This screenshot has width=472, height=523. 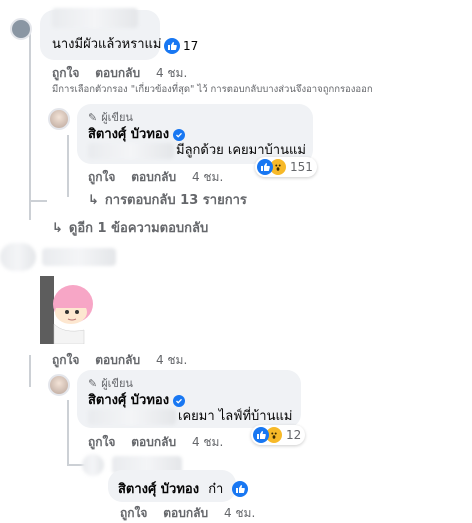 I want to click on reaction-badge, so click(x=240, y=488).